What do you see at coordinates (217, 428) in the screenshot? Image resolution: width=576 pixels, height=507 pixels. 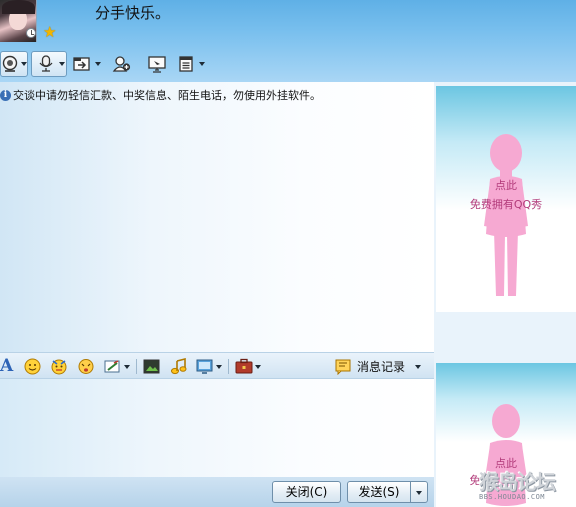 I see `message-input` at bounding box center [217, 428].